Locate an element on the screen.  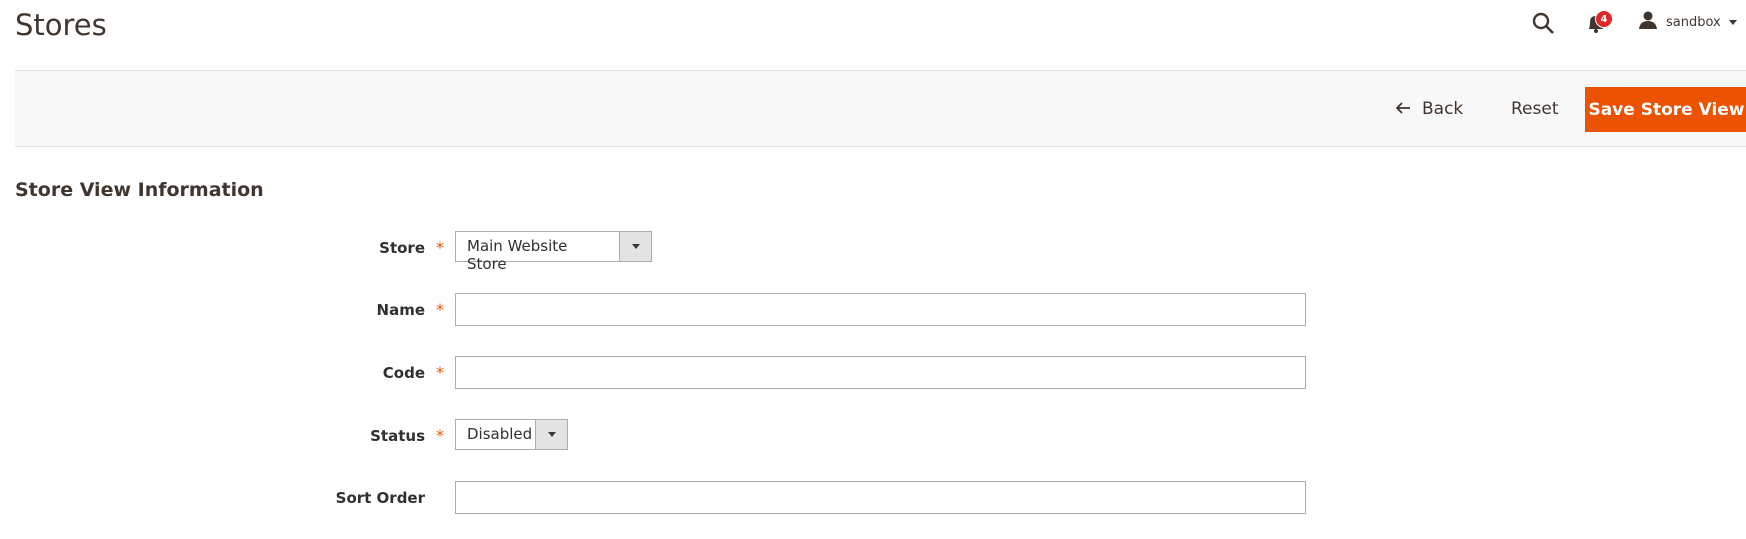
code-label: Code is located at coordinates (403, 373).